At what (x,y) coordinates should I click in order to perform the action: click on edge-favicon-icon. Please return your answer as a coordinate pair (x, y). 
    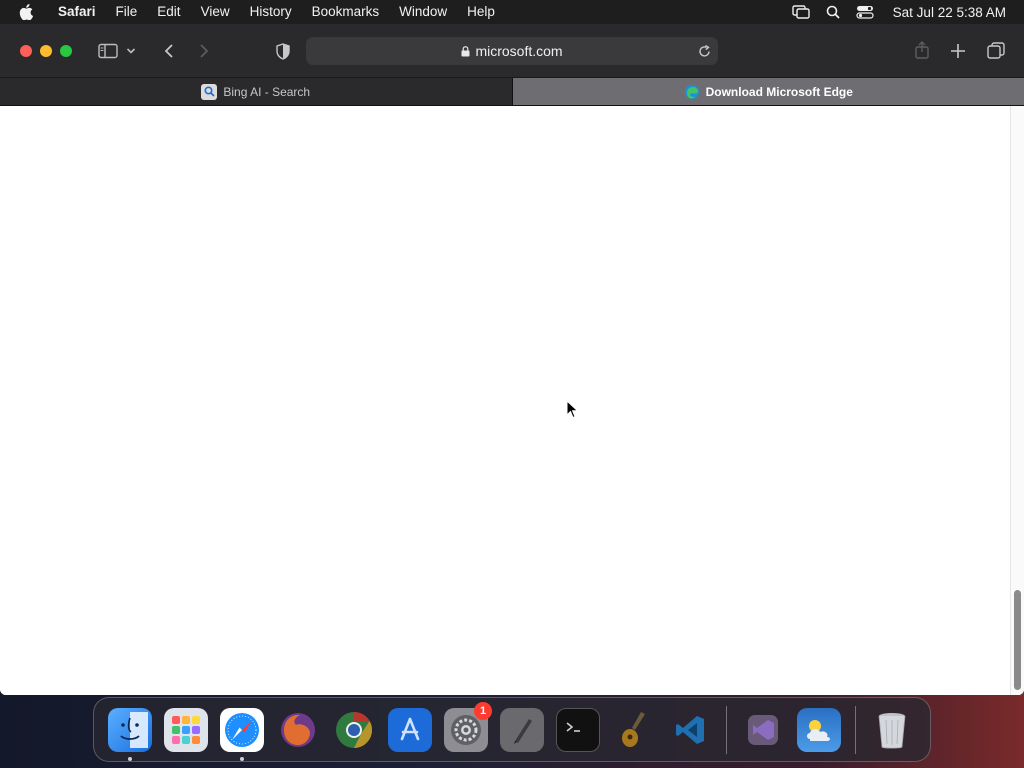
    Looking at the image, I should click on (692, 92).